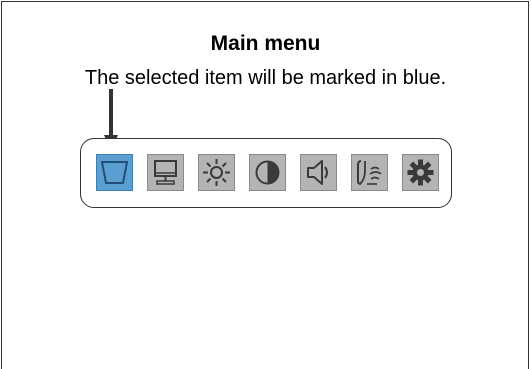 The width and height of the screenshot is (531, 369). I want to click on speaker-icon, so click(317, 172).